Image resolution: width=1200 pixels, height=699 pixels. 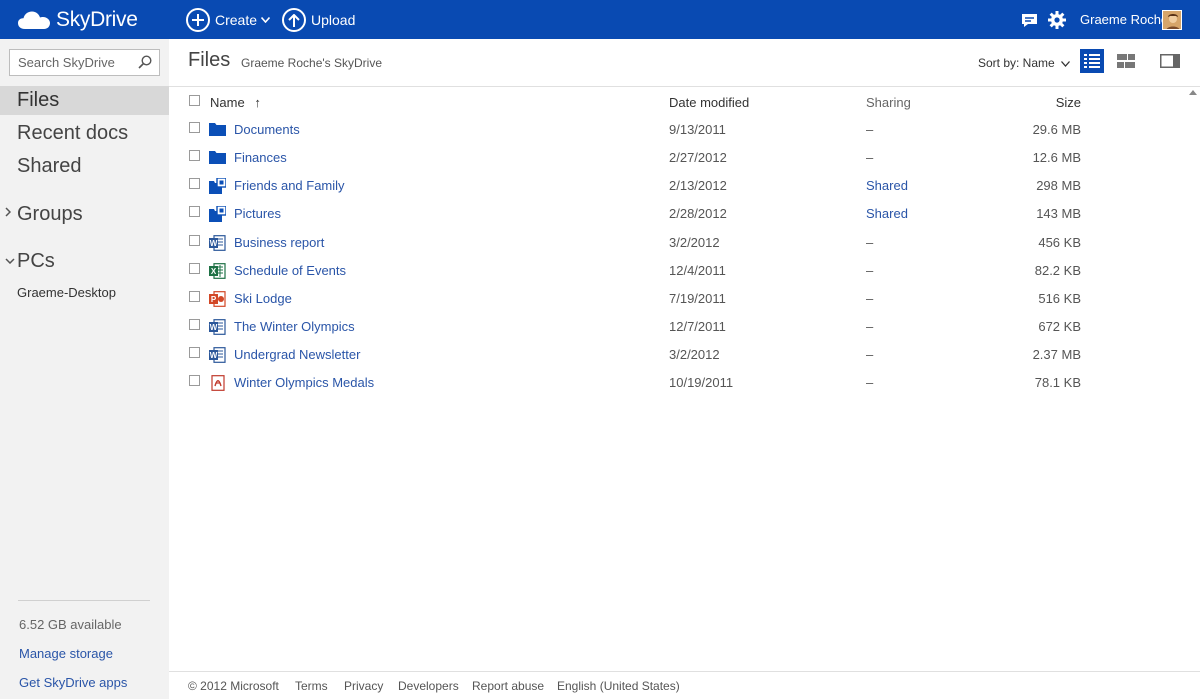 What do you see at coordinates (84, 600) in the screenshot?
I see `divider` at bounding box center [84, 600].